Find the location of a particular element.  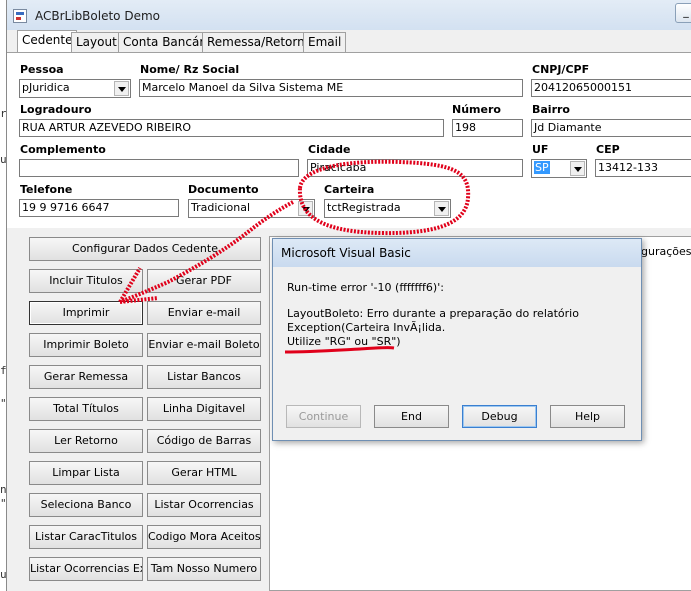

title-bar: ACBrLibBoleto Demo _ is located at coordinates (349, 15).